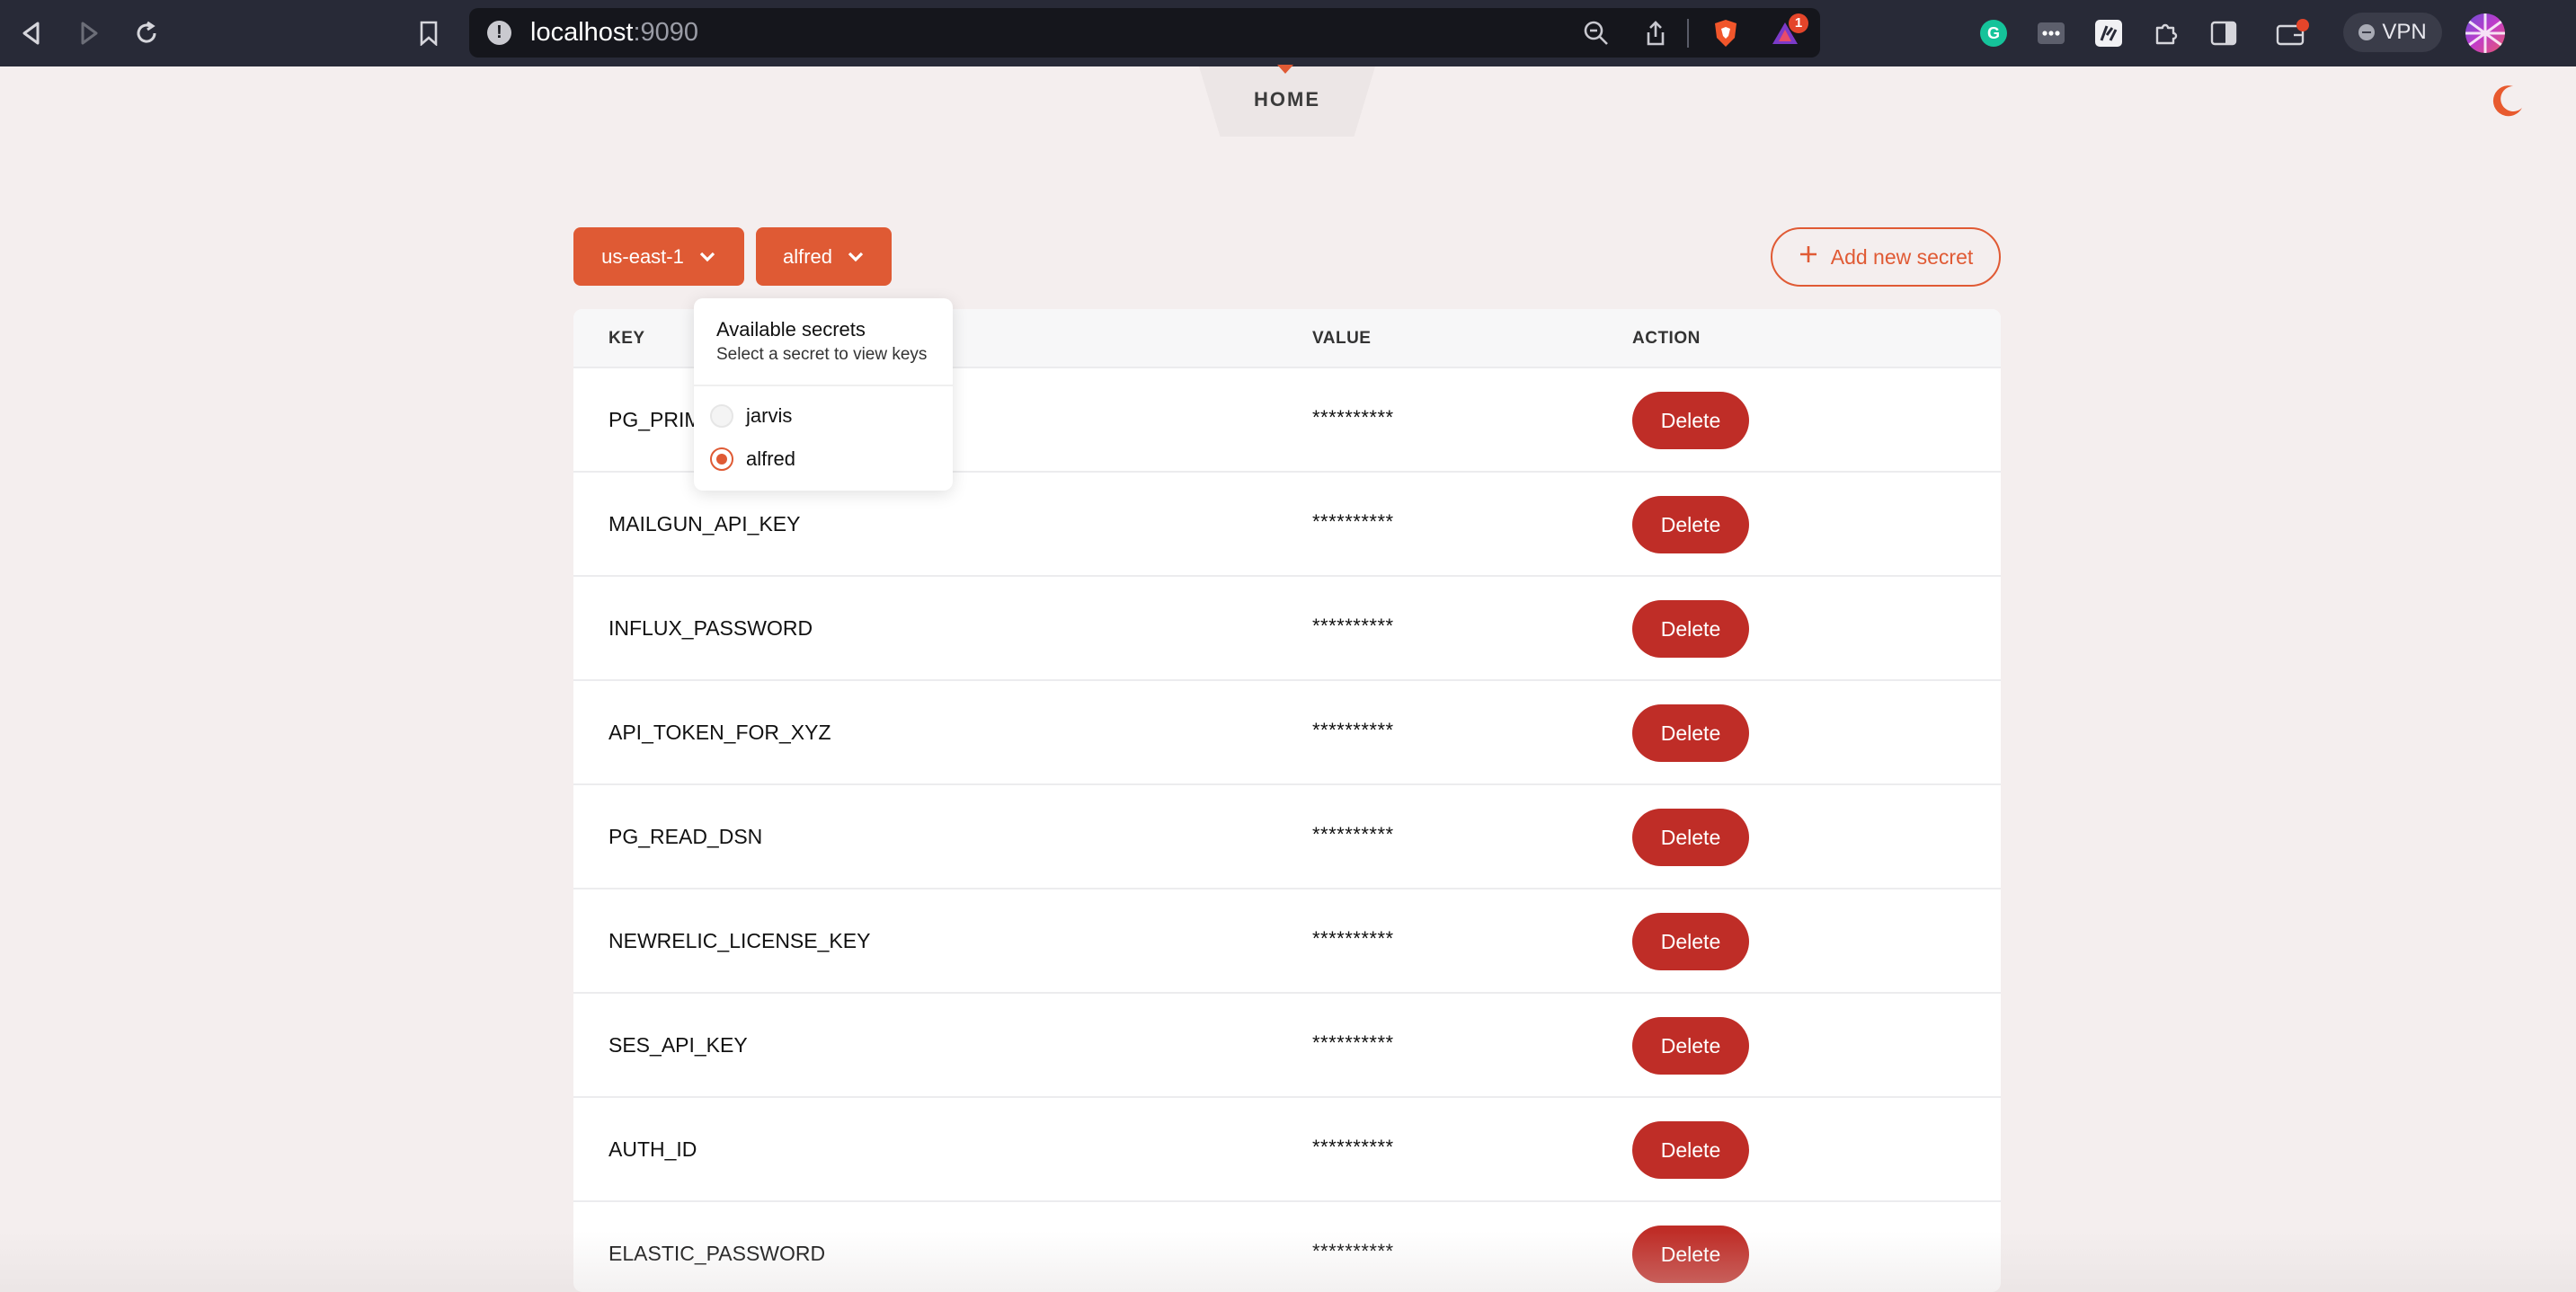  Describe the element at coordinates (2404, 32) in the screenshot. I see `vpn-label: VPN` at that location.